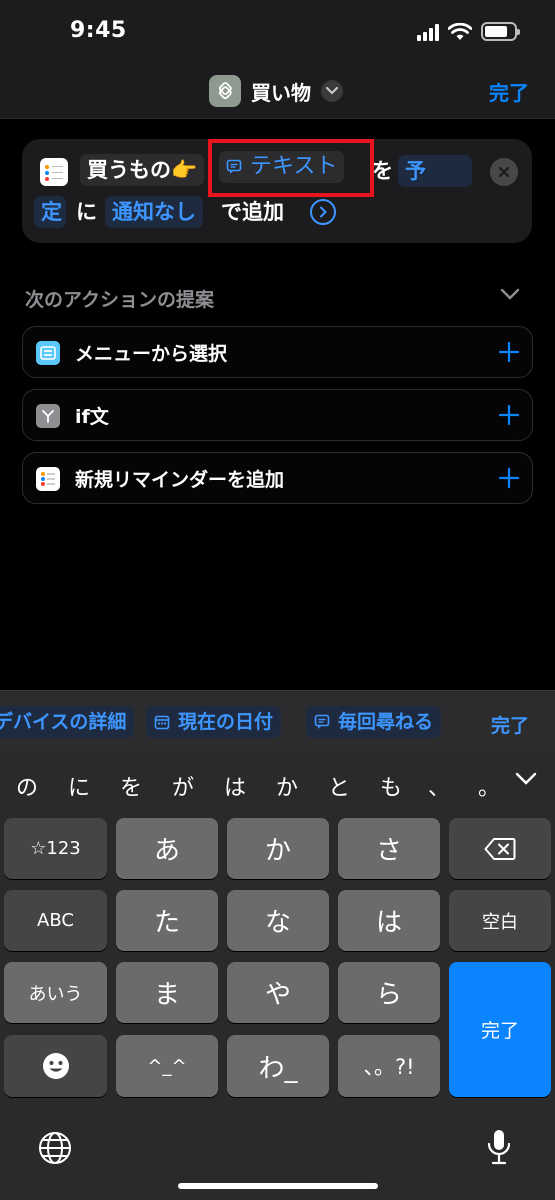  I want to click on schedule-token: 予, so click(435, 171).